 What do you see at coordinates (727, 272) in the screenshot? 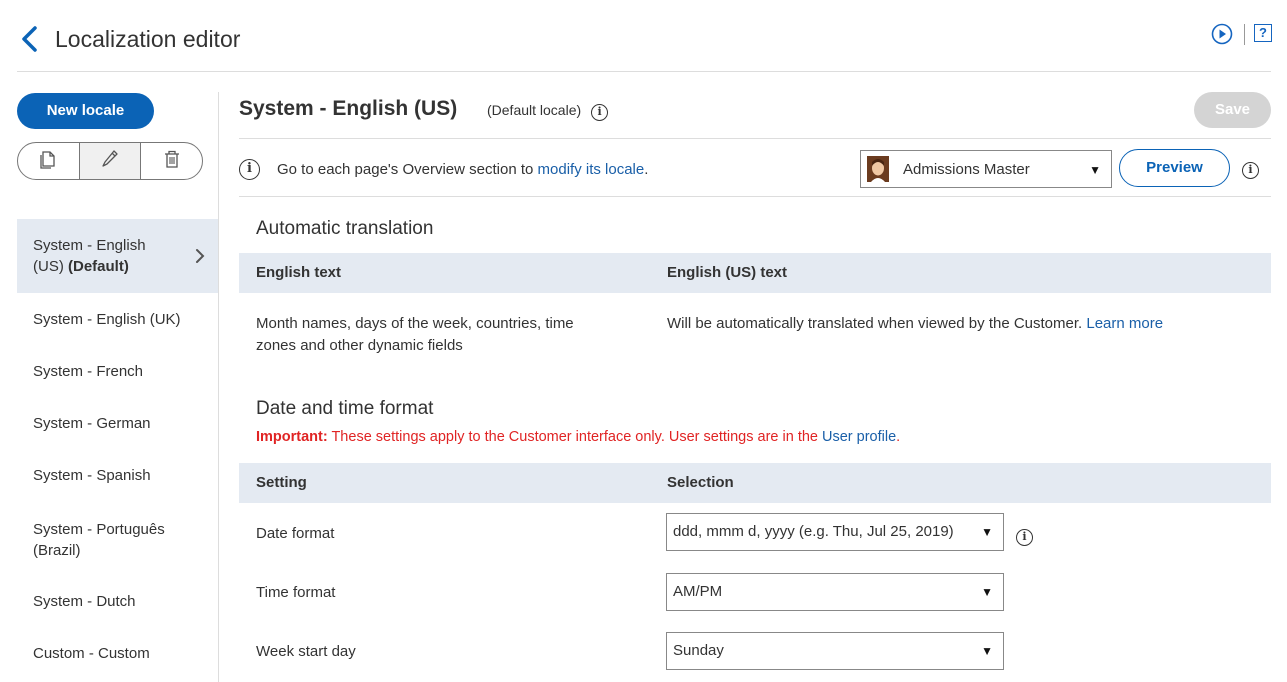
I see `column-header: English (US) text` at bounding box center [727, 272].